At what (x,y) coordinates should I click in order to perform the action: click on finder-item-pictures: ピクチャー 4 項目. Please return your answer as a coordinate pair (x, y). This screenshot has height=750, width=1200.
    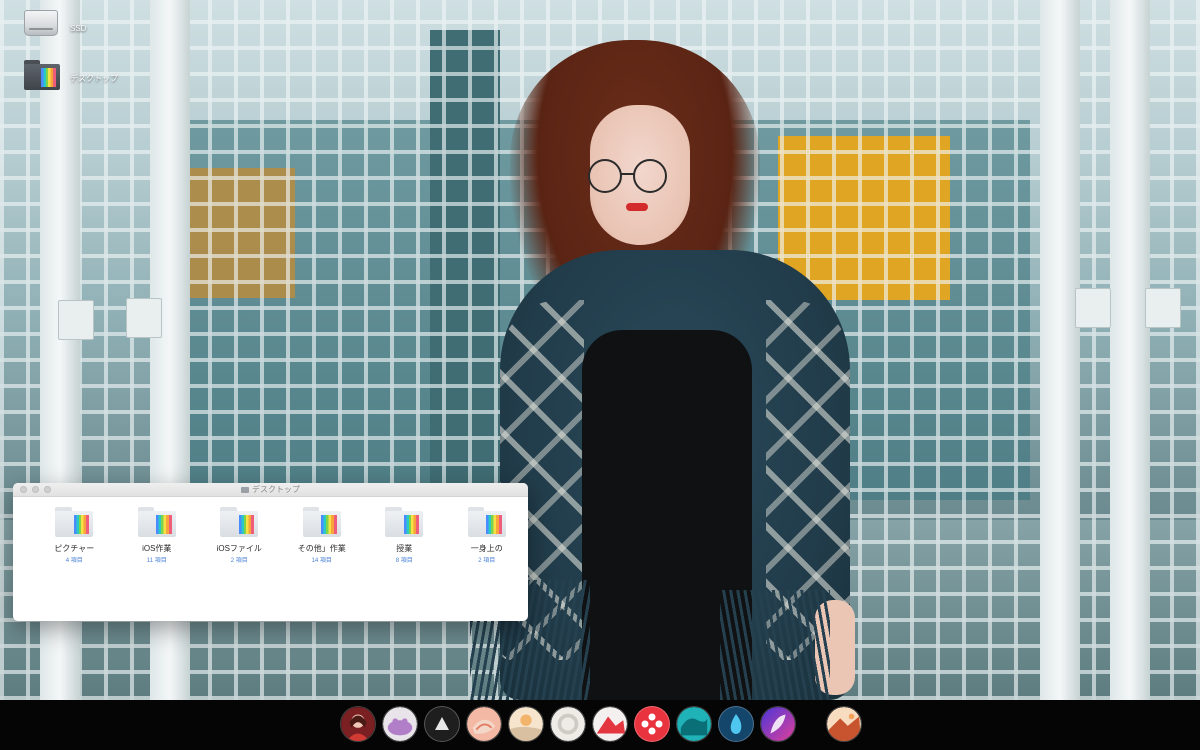
    Looking at the image, I should click on (74, 535).